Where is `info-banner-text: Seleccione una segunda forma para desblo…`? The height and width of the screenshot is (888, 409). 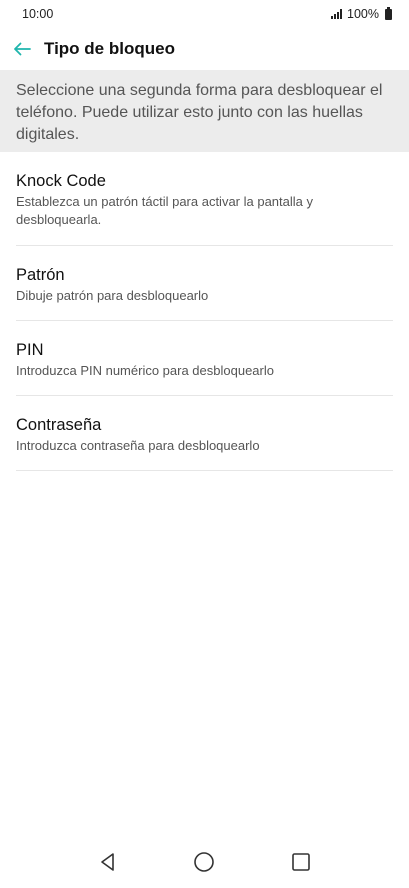 info-banner-text: Seleccione una segunda forma para desblo… is located at coordinates (199, 112).